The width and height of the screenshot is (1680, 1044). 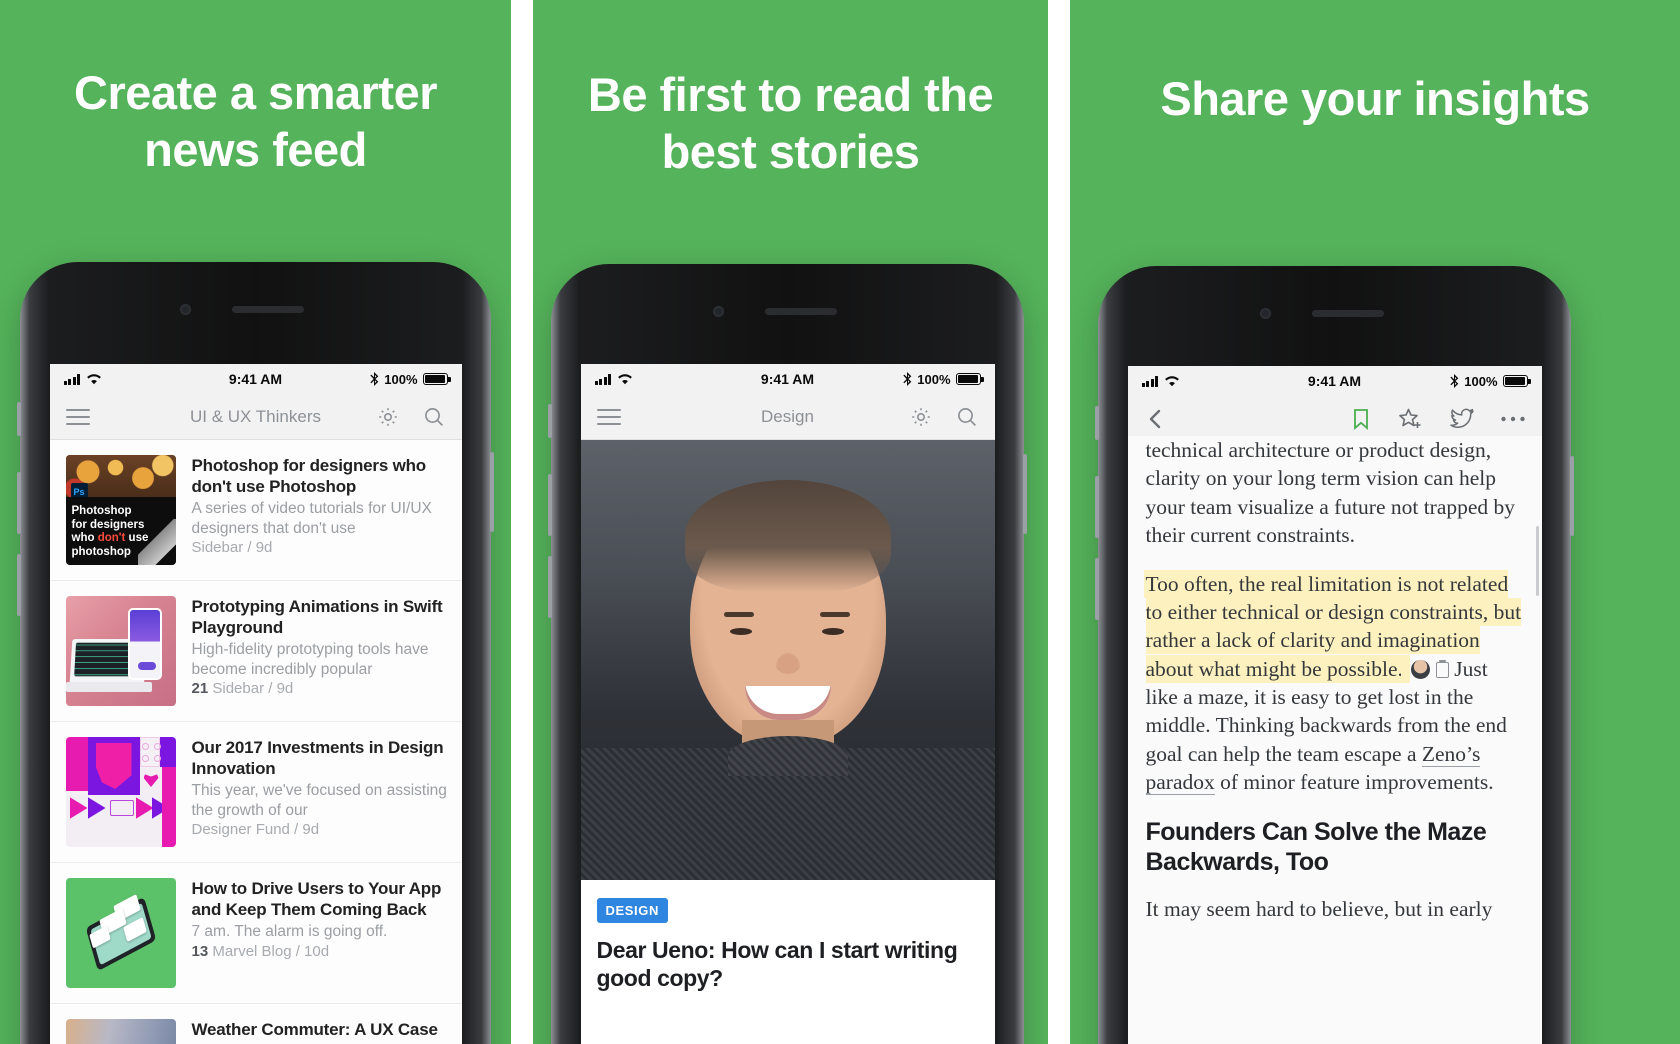 I want to click on list-item-meta: 13 Marvel Blog / 10d, so click(x=260, y=951).